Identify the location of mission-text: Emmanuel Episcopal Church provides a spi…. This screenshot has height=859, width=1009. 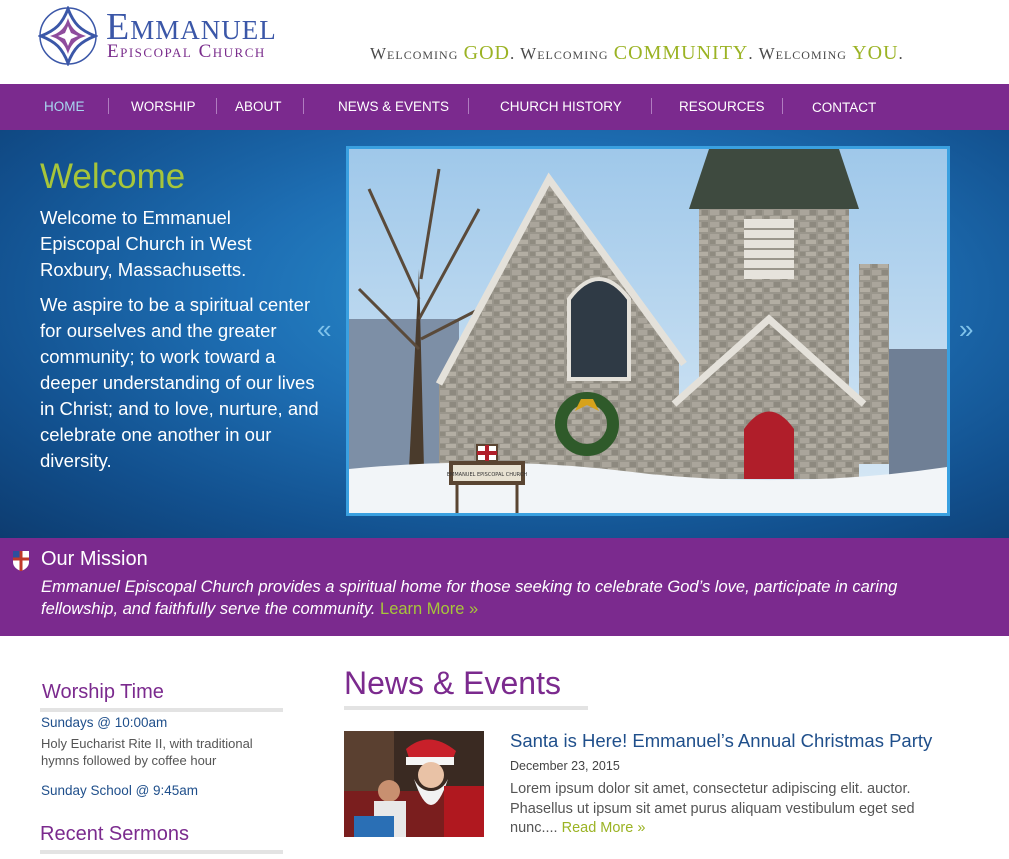
(491, 598).